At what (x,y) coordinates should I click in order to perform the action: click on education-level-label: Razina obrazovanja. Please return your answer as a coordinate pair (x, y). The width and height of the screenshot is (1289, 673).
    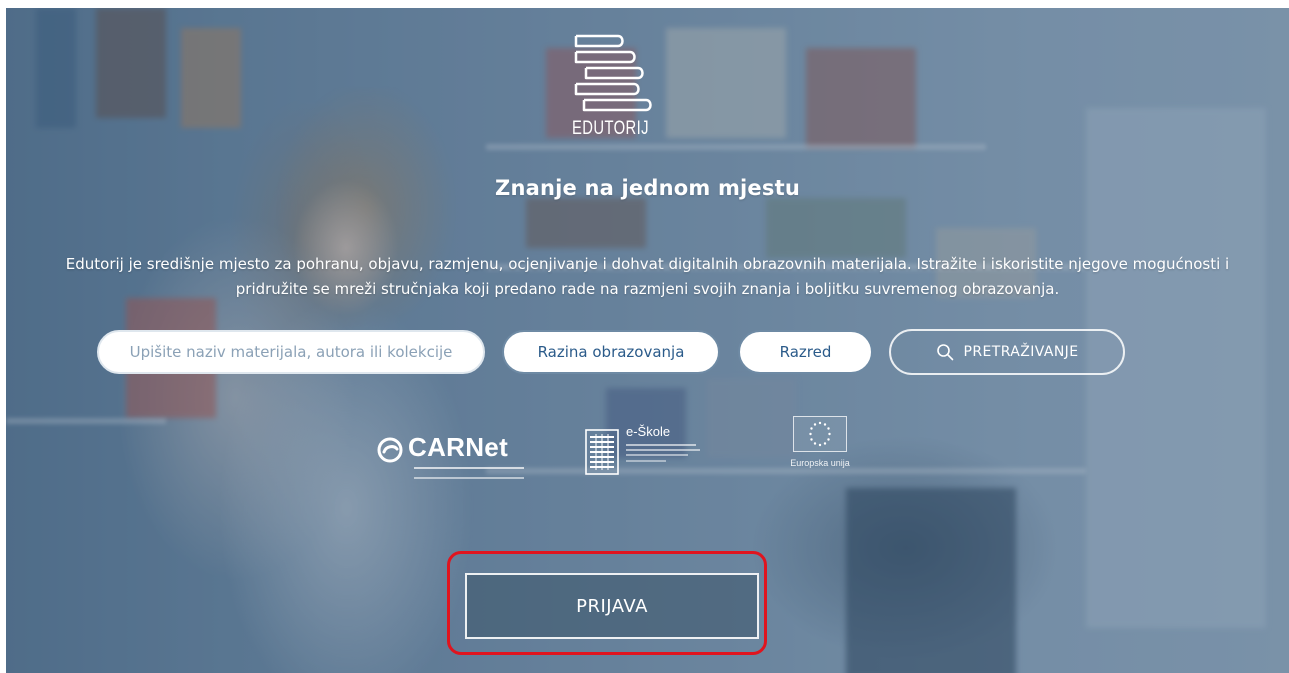
    Looking at the image, I should click on (611, 352).